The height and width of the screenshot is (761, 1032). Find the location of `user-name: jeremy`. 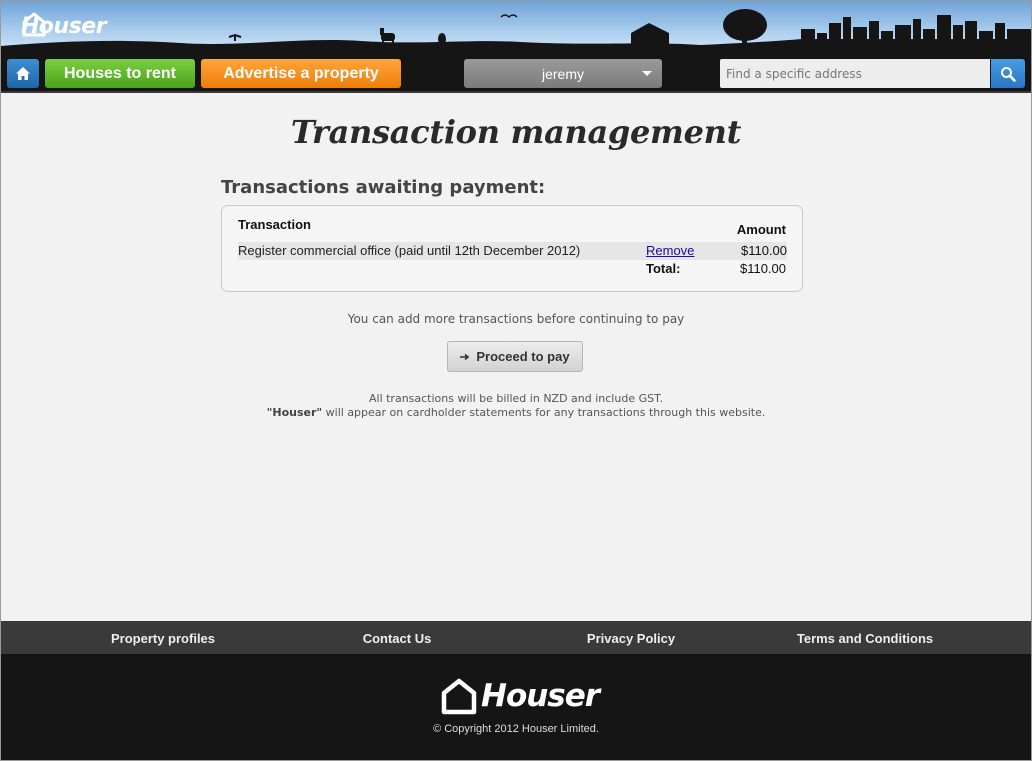

user-name: jeremy is located at coordinates (562, 73).